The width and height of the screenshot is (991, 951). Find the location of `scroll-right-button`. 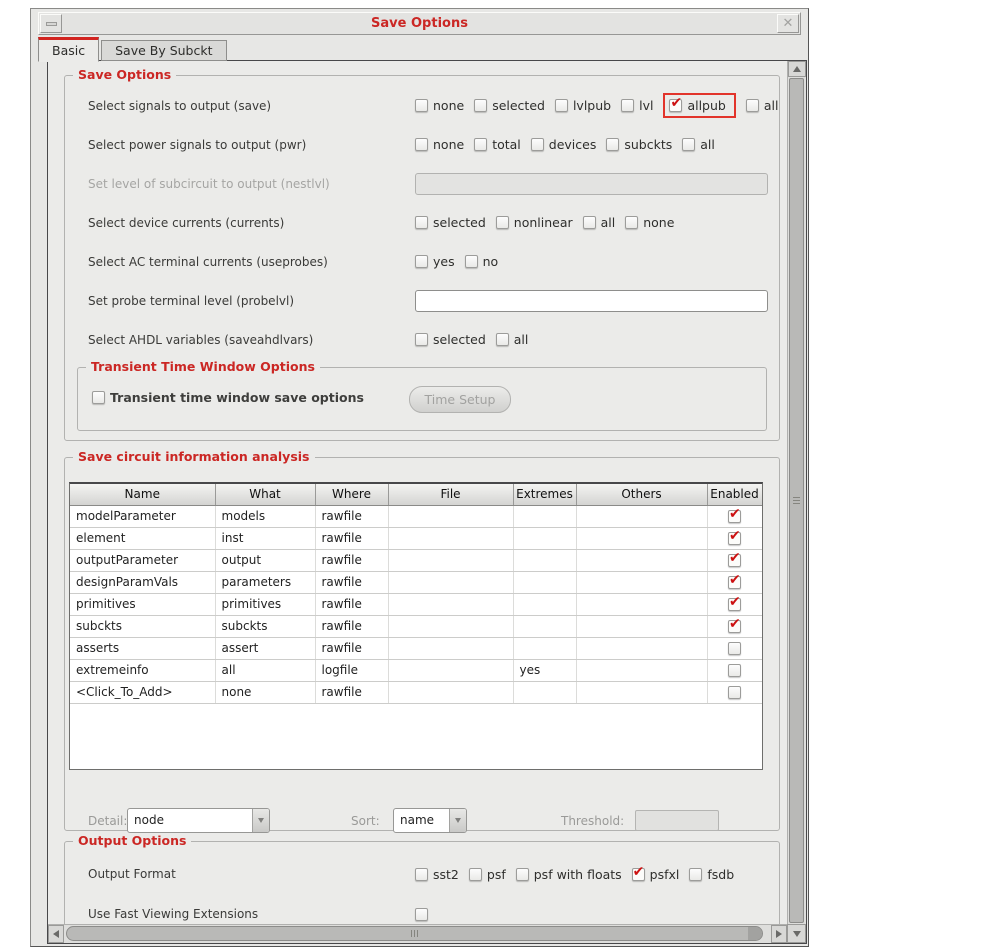

scroll-right-button is located at coordinates (779, 934).